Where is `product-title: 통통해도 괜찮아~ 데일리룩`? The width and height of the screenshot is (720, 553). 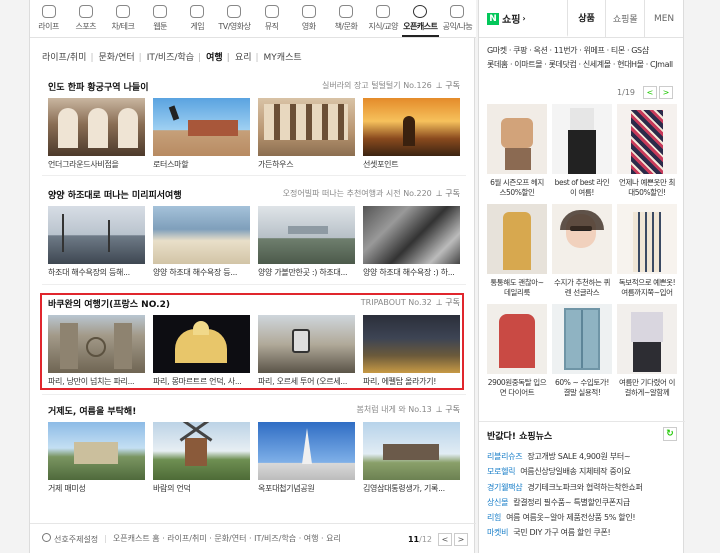
product-title: 통통해도 괜찮아~ 데일리룩 is located at coordinates (517, 288).